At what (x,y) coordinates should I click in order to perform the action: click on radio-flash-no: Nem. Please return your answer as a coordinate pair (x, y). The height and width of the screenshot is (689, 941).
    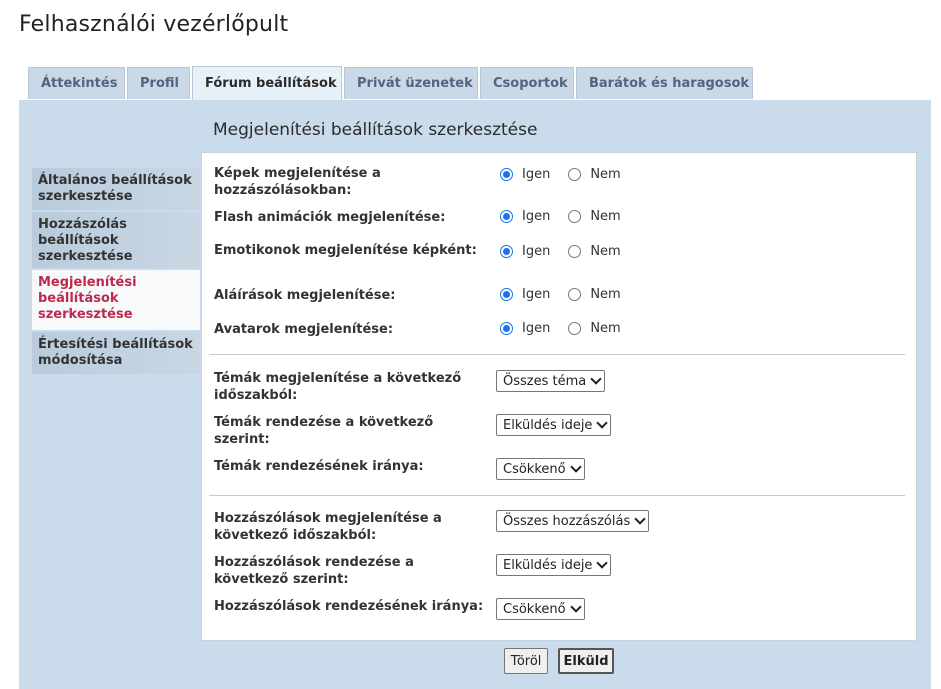
    Looking at the image, I should click on (594, 216).